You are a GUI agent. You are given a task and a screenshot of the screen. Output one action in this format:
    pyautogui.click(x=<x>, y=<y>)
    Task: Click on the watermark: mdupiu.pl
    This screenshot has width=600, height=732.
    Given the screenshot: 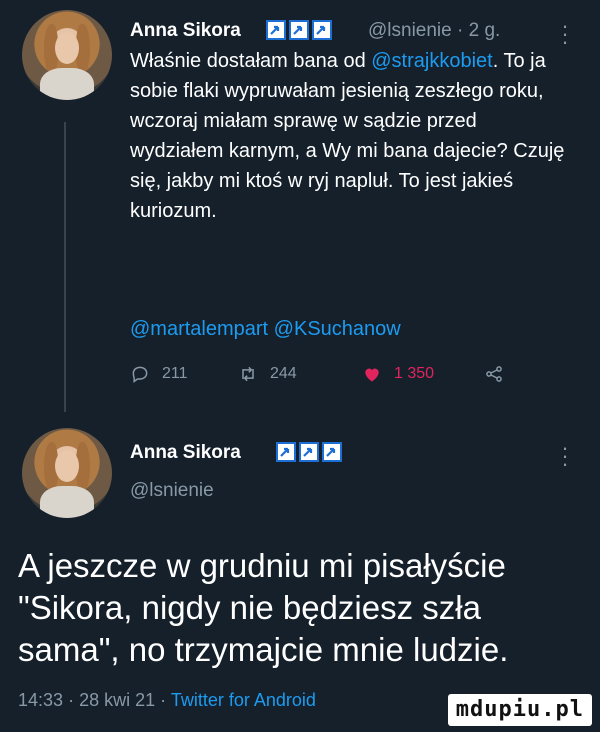 What is the action you would take?
    pyautogui.click(x=519, y=710)
    